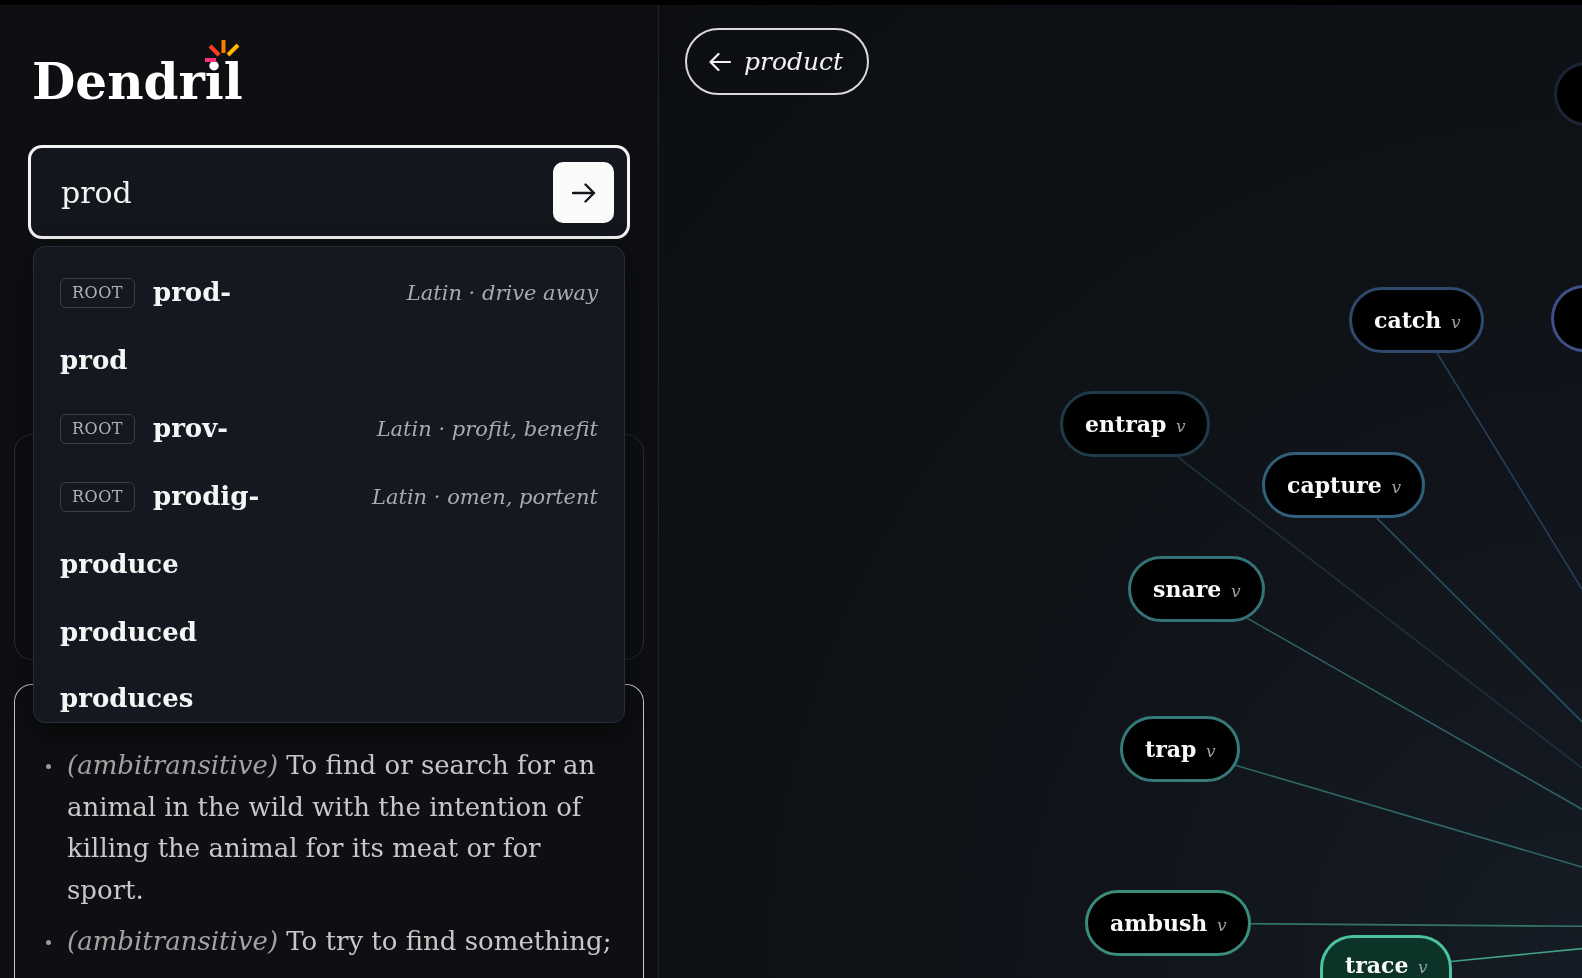 The height and width of the screenshot is (978, 1582). Describe the element at coordinates (223, 51) in the screenshot. I see `sunburst-icon` at that location.